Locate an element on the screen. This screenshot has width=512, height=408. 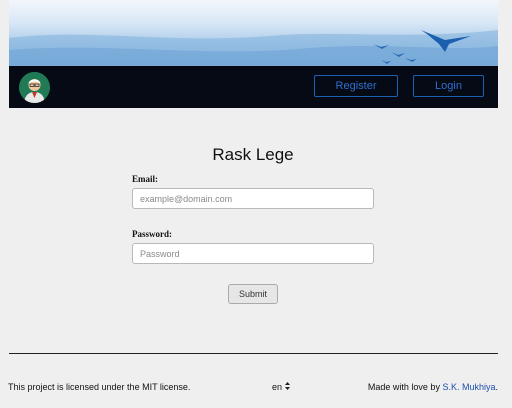
email-label: Email: is located at coordinates (145, 179).